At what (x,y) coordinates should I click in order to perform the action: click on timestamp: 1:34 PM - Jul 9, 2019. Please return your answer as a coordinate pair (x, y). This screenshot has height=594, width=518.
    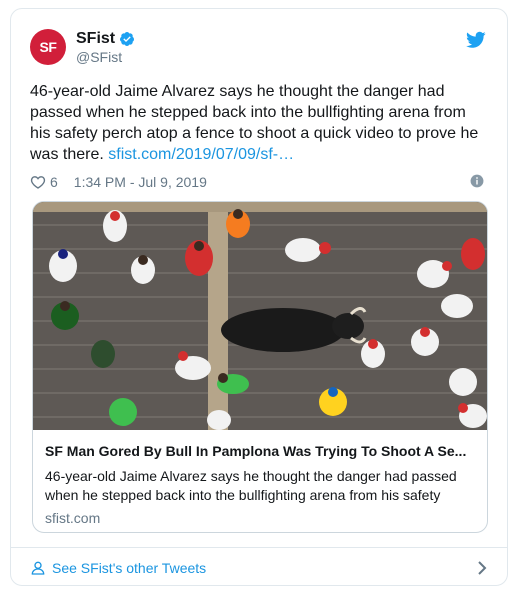
    Looking at the image, I should click on (140, 182).